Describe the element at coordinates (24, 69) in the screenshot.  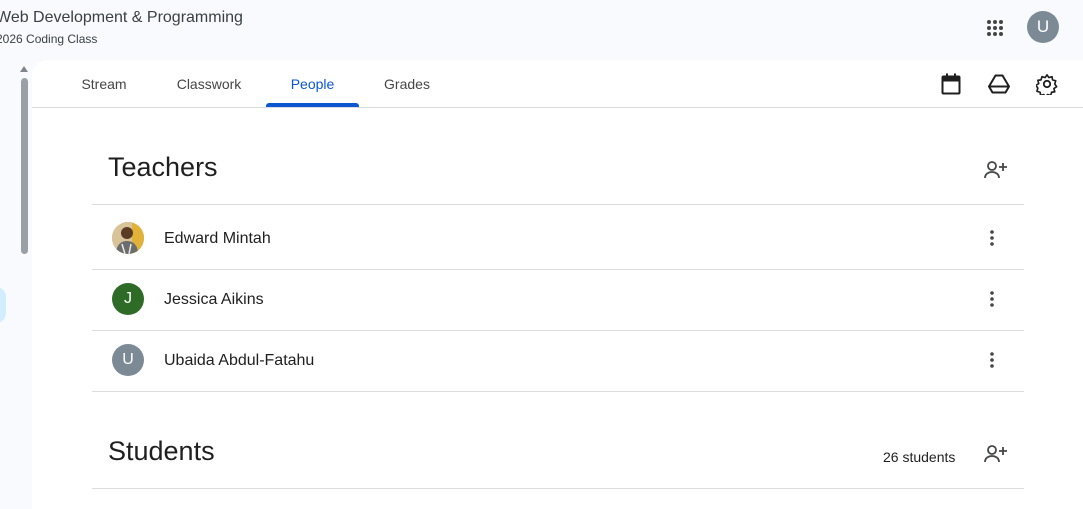
I see `scroll-up-arrow-icon` at that location.